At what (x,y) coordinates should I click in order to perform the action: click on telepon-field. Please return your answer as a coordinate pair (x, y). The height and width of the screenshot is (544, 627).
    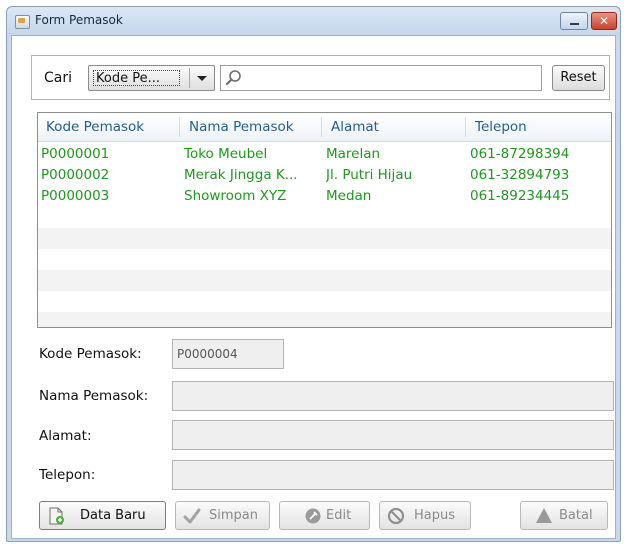
    Looking at the image, I should click on (393, 475).